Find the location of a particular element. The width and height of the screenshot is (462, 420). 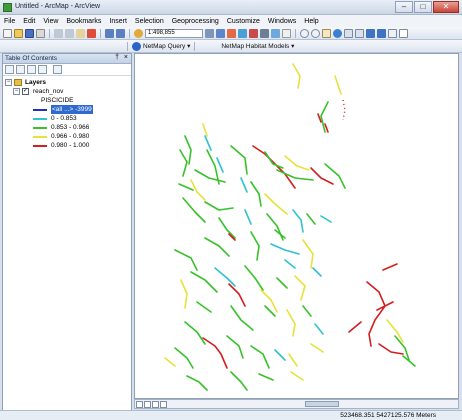

menu-view: View is located at coordinates (50, 21).